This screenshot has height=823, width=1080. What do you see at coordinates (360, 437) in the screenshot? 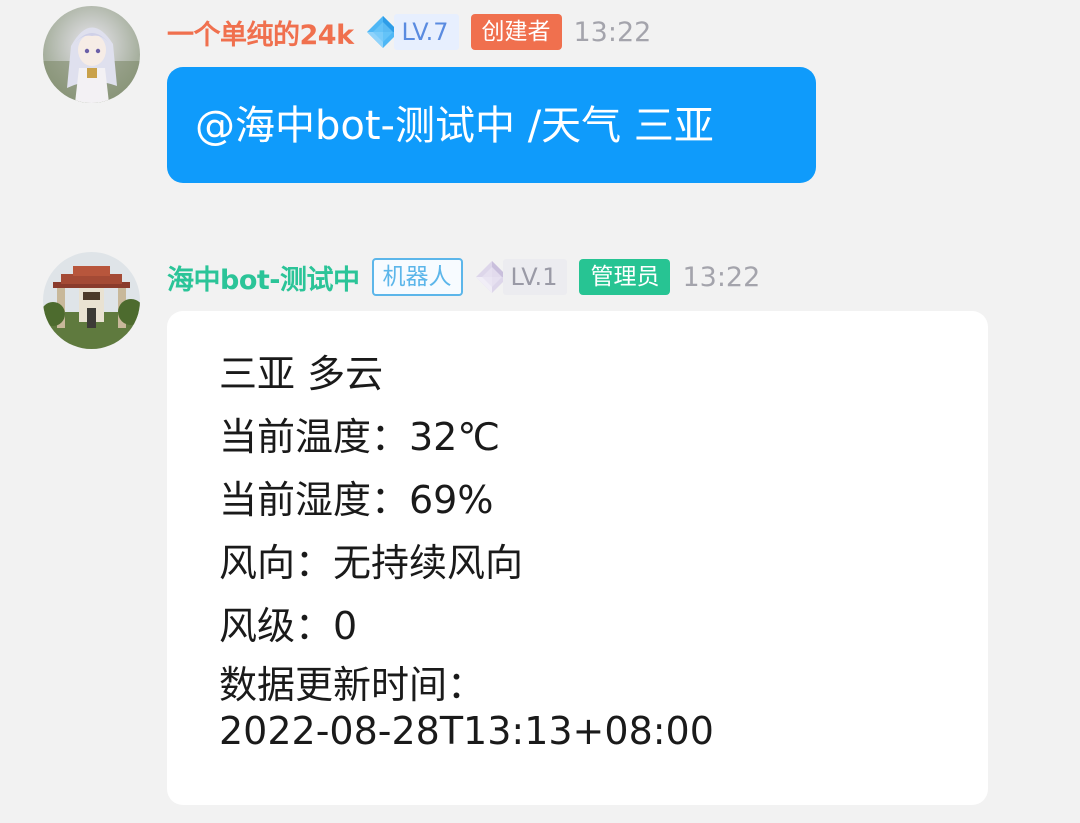
I see `temperature-line: 当前温度：32℃` at bounding box center [360, 437].